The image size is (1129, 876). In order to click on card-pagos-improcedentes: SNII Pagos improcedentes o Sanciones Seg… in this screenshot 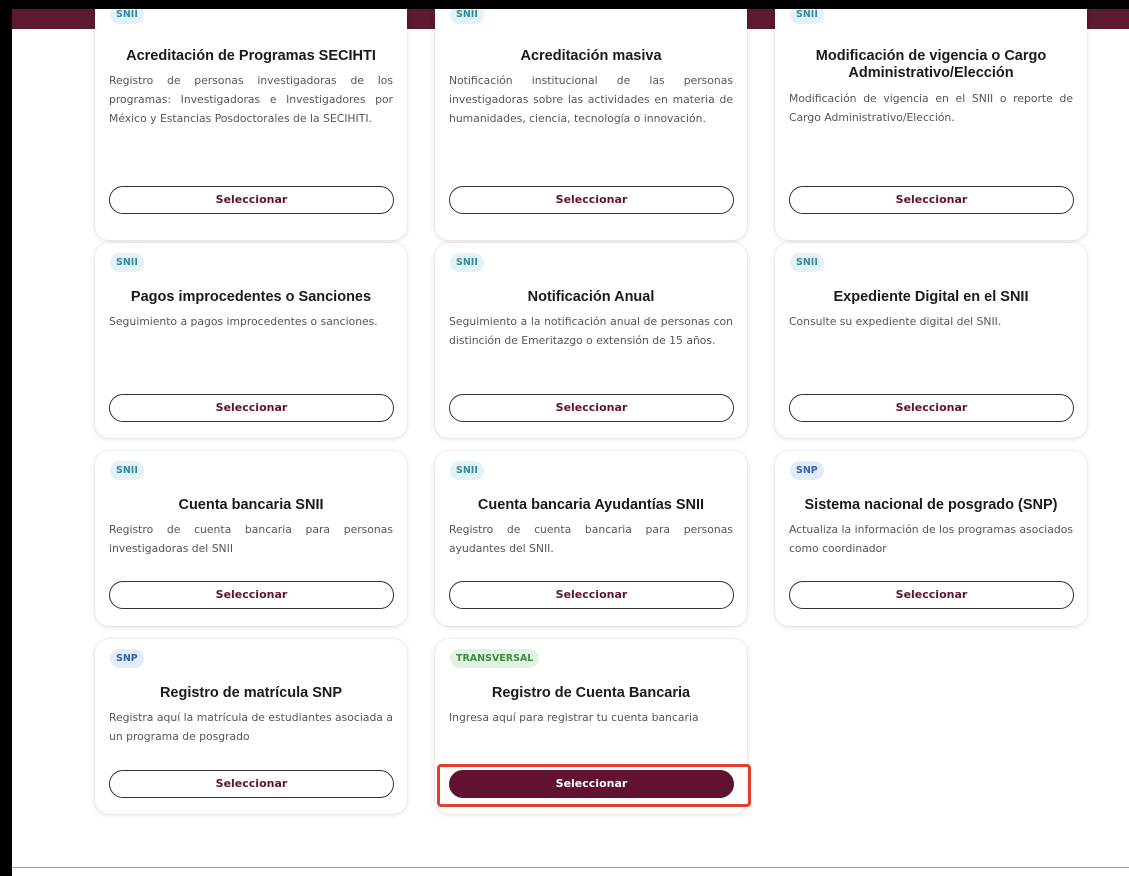, I will do `click(251, 340)`.